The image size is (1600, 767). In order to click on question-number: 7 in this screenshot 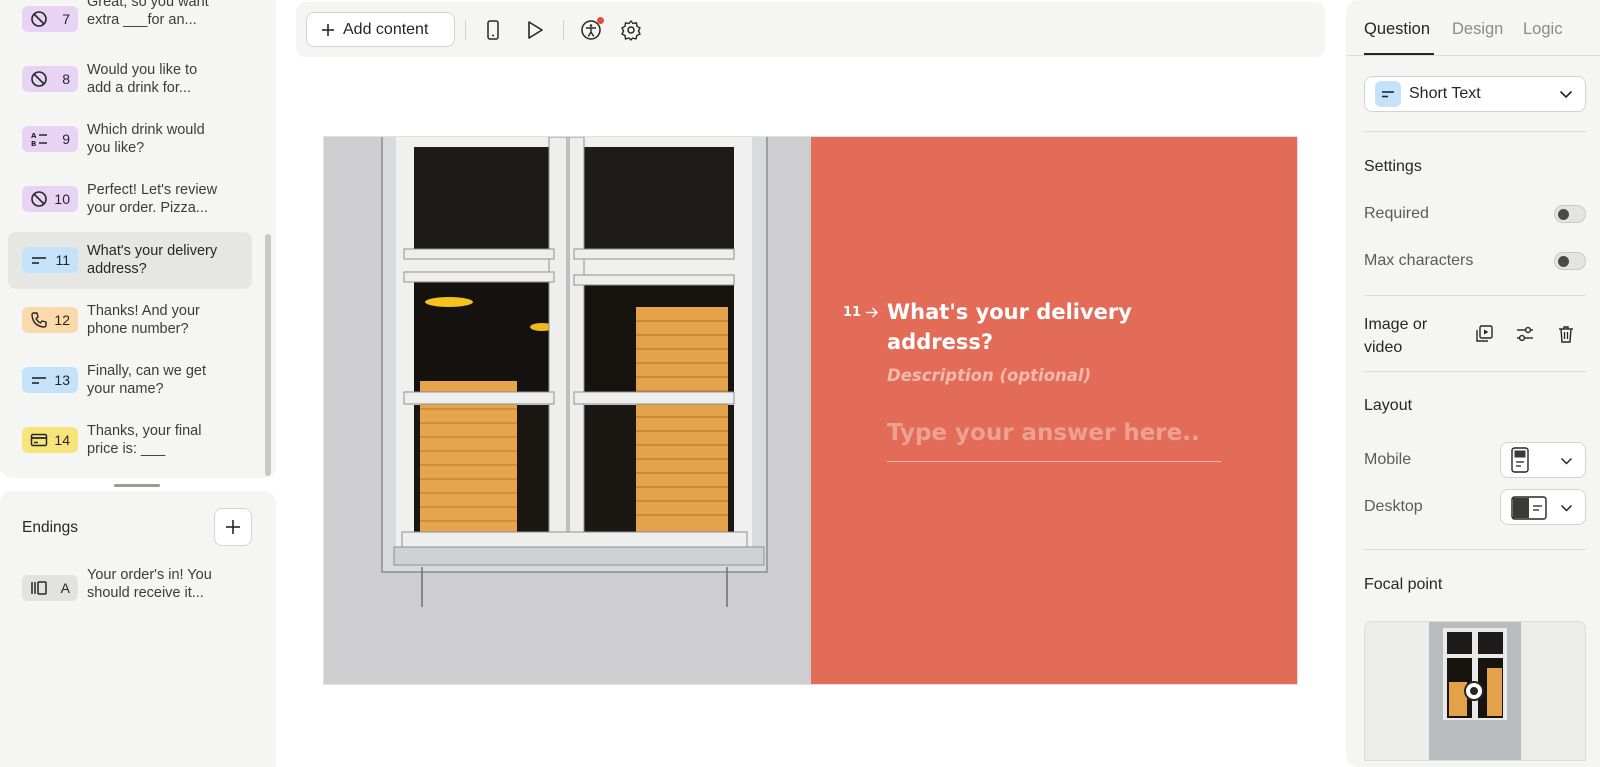, I will do `click(66, 19)`.